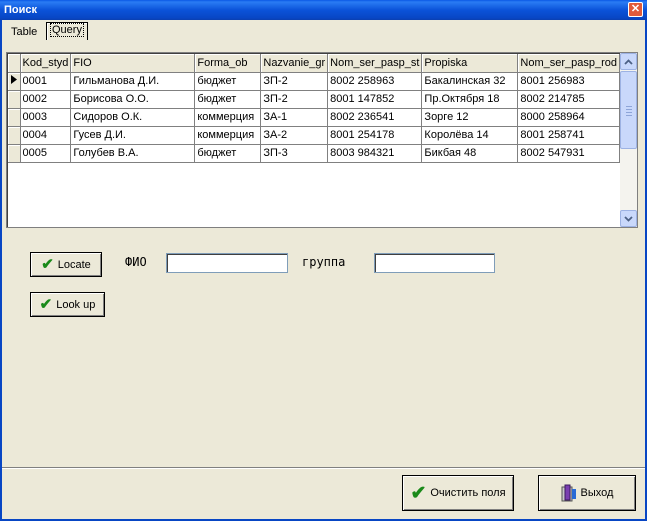 This screenshot has width=647, height=521. I want to click on column-header-nom-ser-pasp-rod: Nom_ser_pasp_rod, so click(569, 63).